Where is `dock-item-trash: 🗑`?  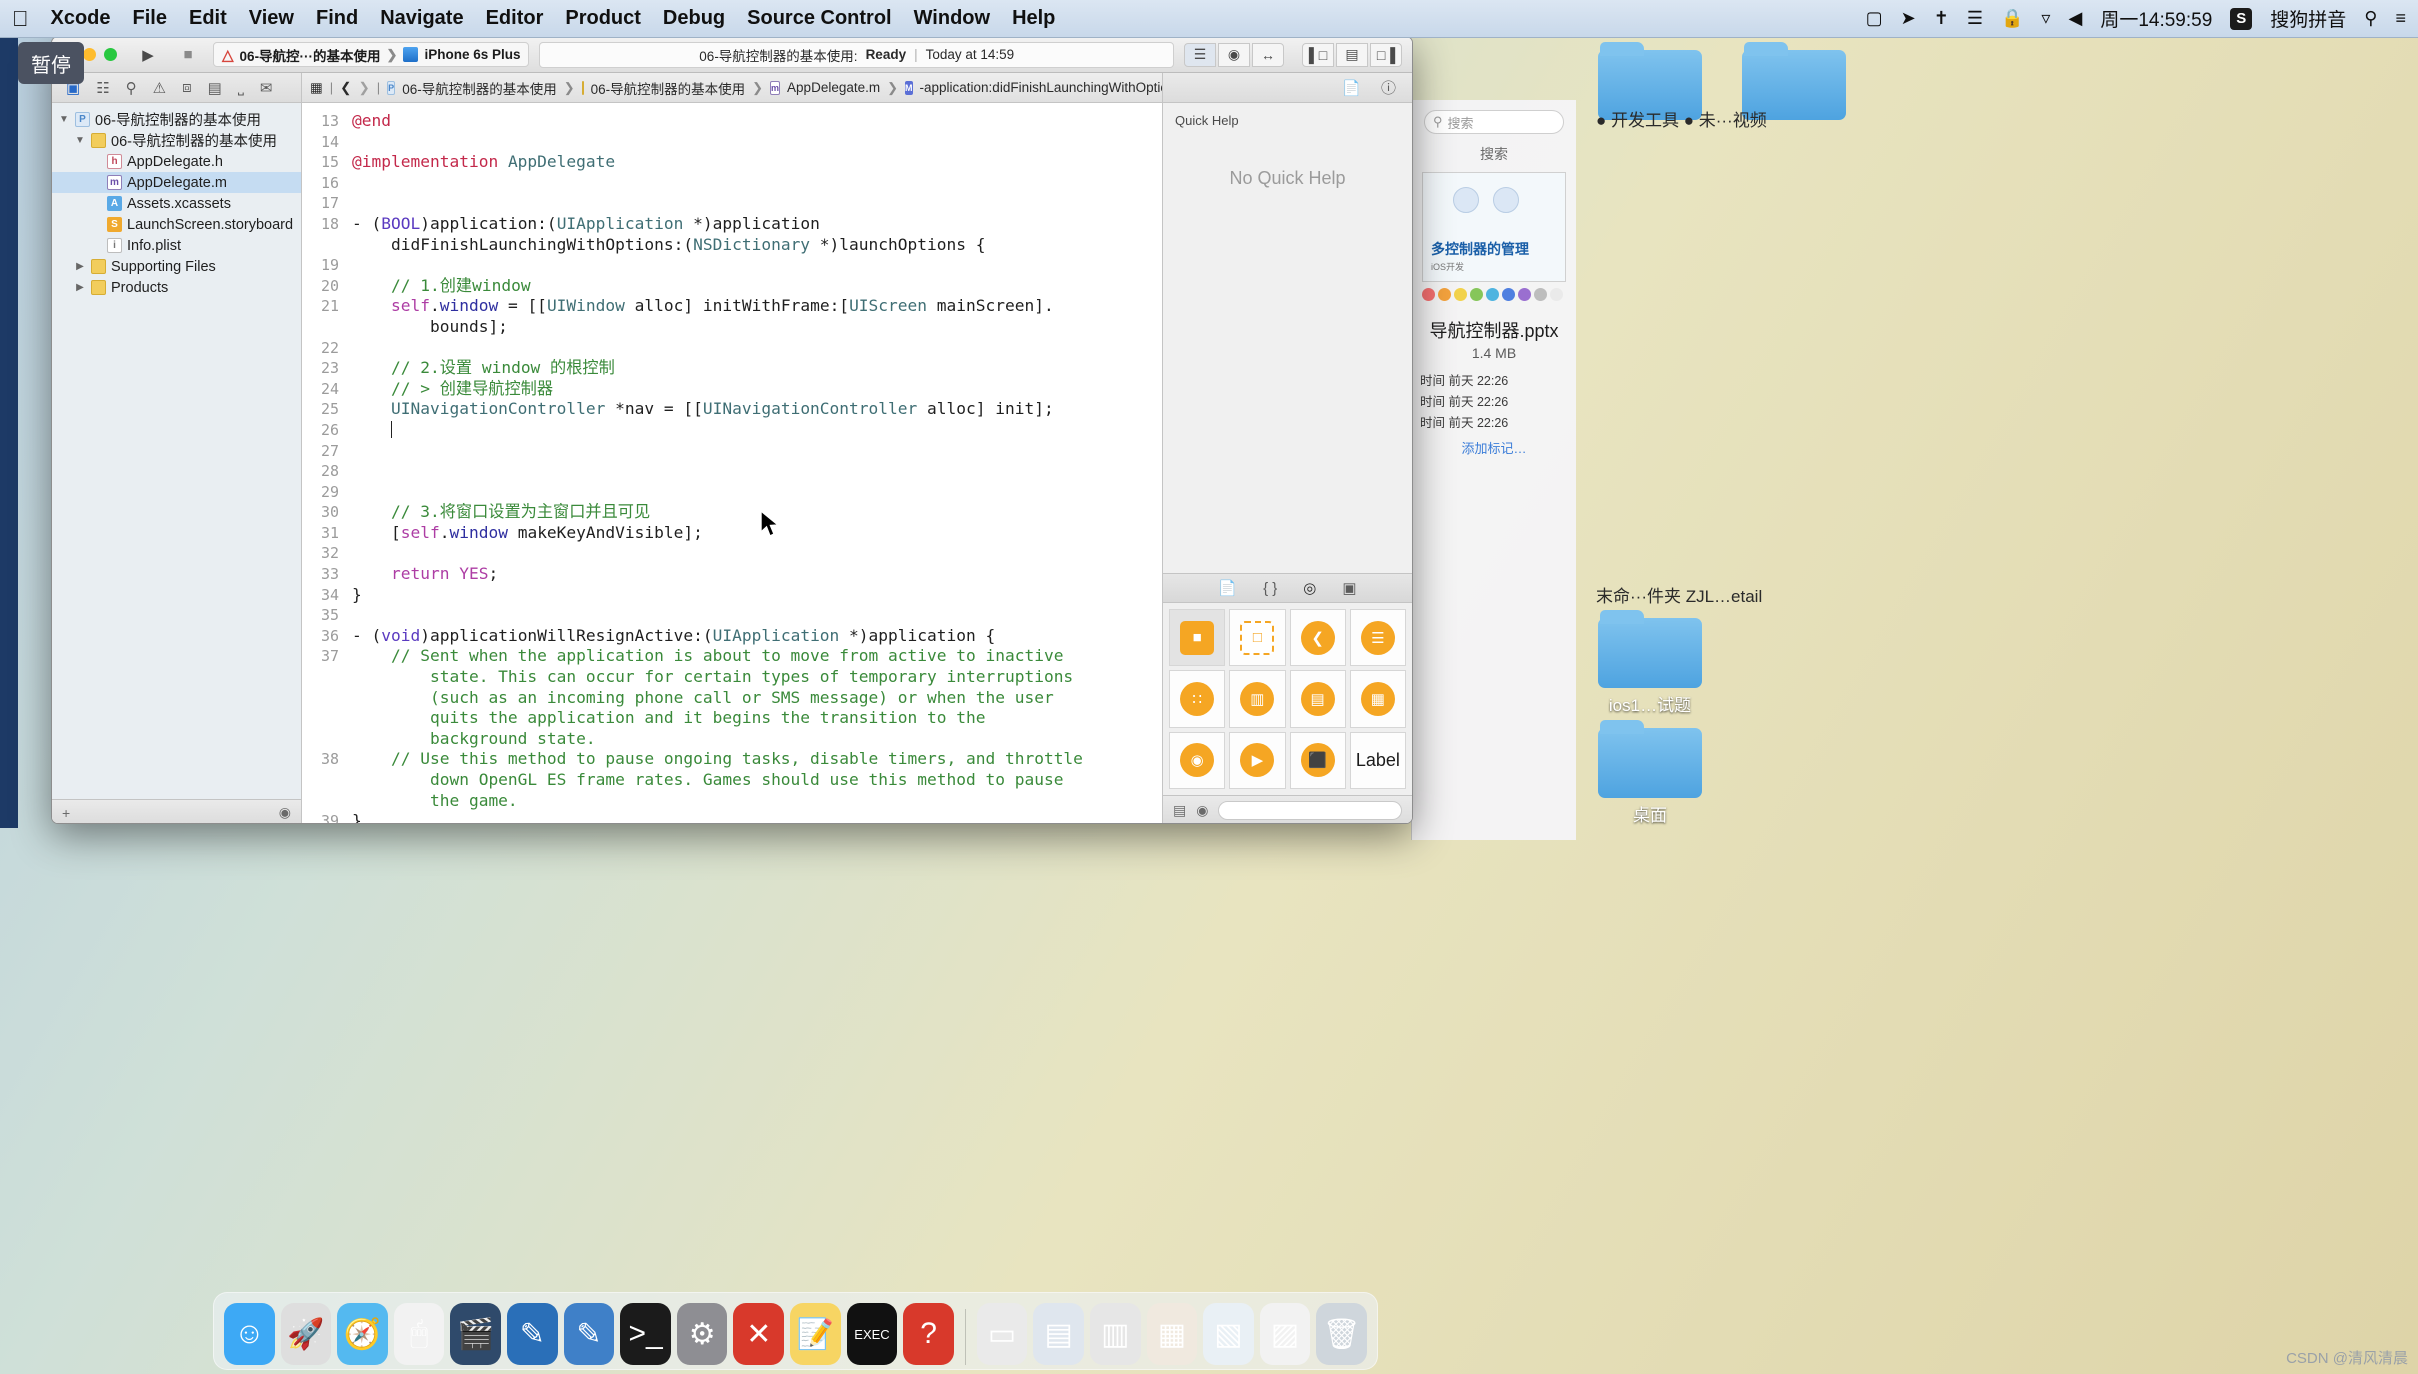
dock-item-trash: 🗑 is located at coordinates (1341, 1334).